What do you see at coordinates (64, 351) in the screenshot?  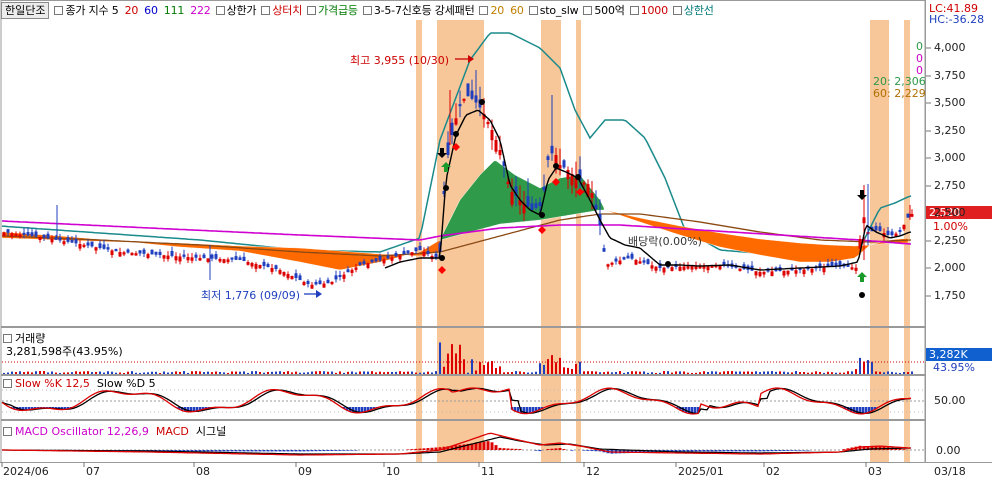 I see `volume-value: 3,281,598주(43.95%)` at bounding box center [64, 351].